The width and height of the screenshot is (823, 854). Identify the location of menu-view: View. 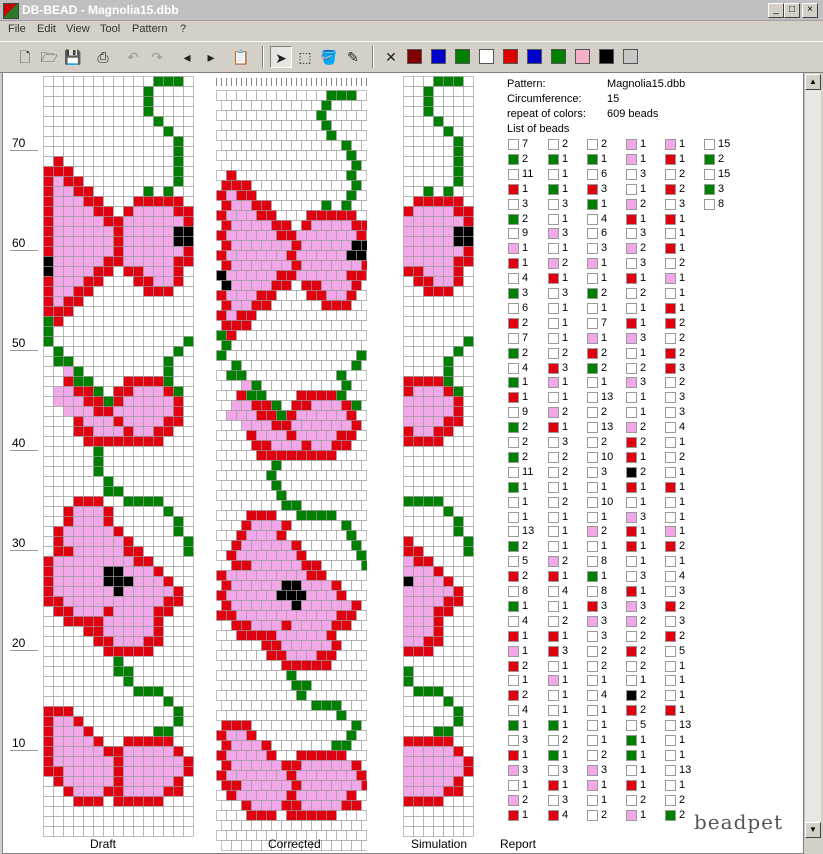
(78, 29).